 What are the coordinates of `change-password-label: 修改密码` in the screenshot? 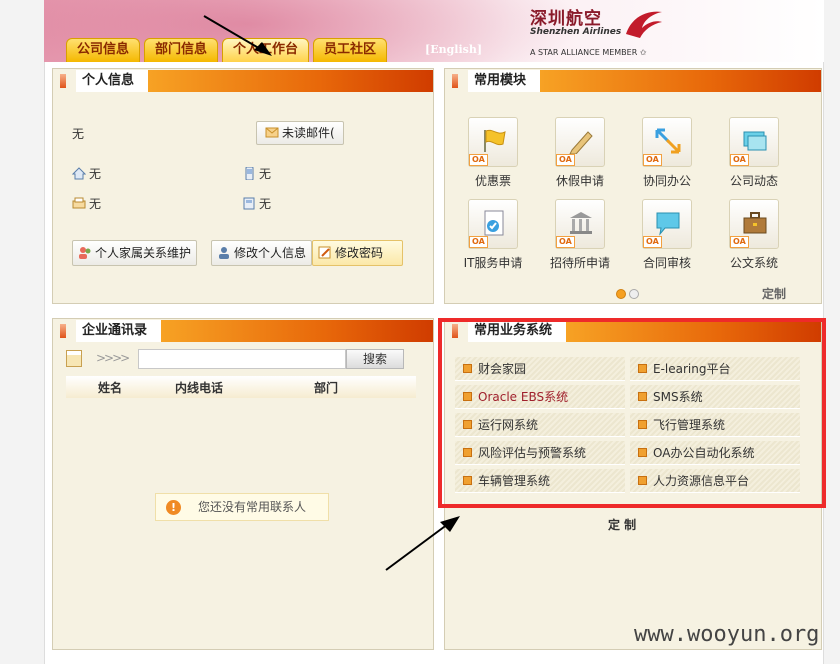 It's located at (359, 253).